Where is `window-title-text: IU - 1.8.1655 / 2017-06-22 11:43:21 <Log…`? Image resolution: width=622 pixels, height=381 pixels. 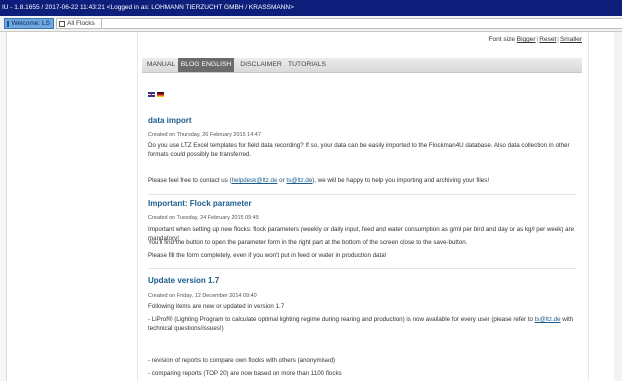 window-title-text: IU - 1.8.1655 / 2017-06-22 11:43:21 <Log… is located at coordinates (148, 7).